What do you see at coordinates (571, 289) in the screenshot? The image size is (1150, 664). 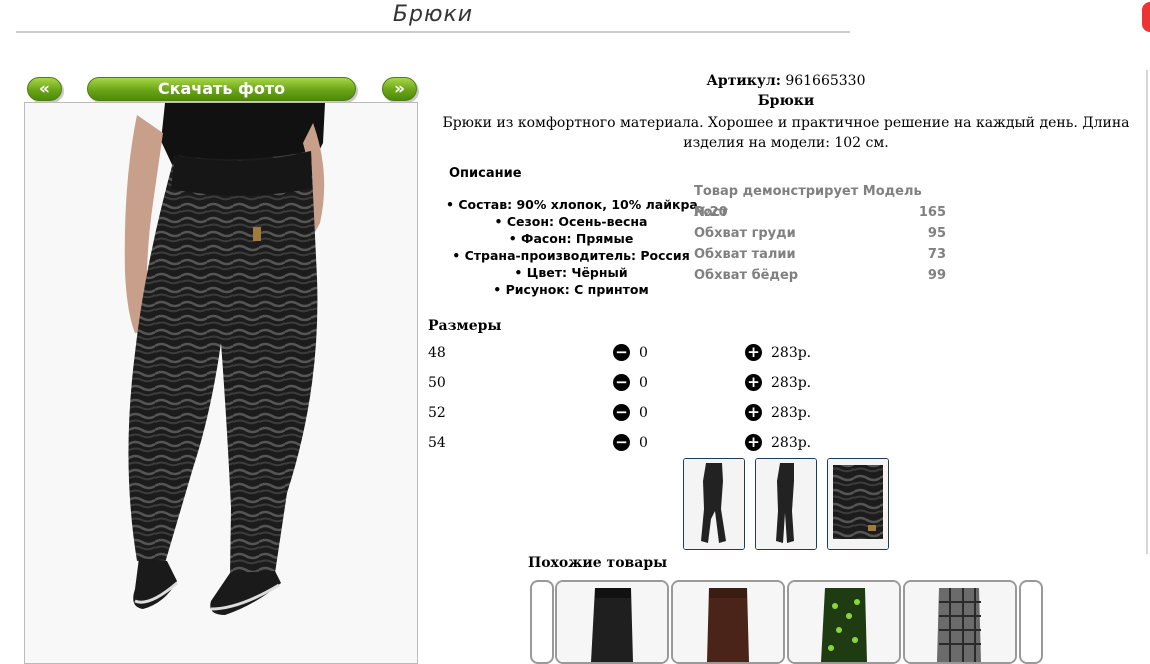 I see `detail-item: Рисунок: С принтом` at bounding box center [571, 289].